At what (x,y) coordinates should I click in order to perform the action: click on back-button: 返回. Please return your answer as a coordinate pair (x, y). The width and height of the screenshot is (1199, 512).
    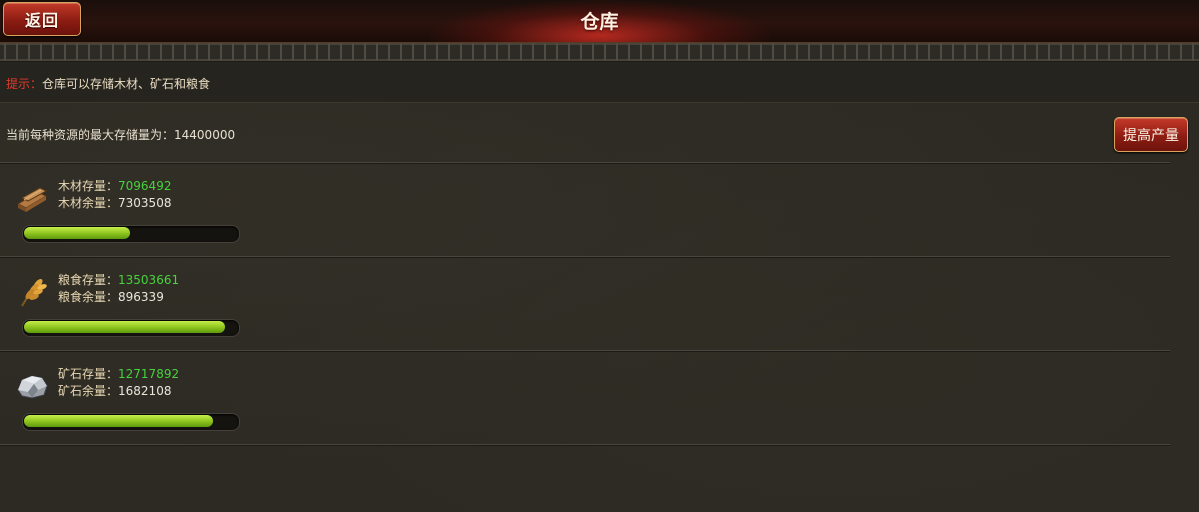
    Looking at the image, I should click on (42, 19).